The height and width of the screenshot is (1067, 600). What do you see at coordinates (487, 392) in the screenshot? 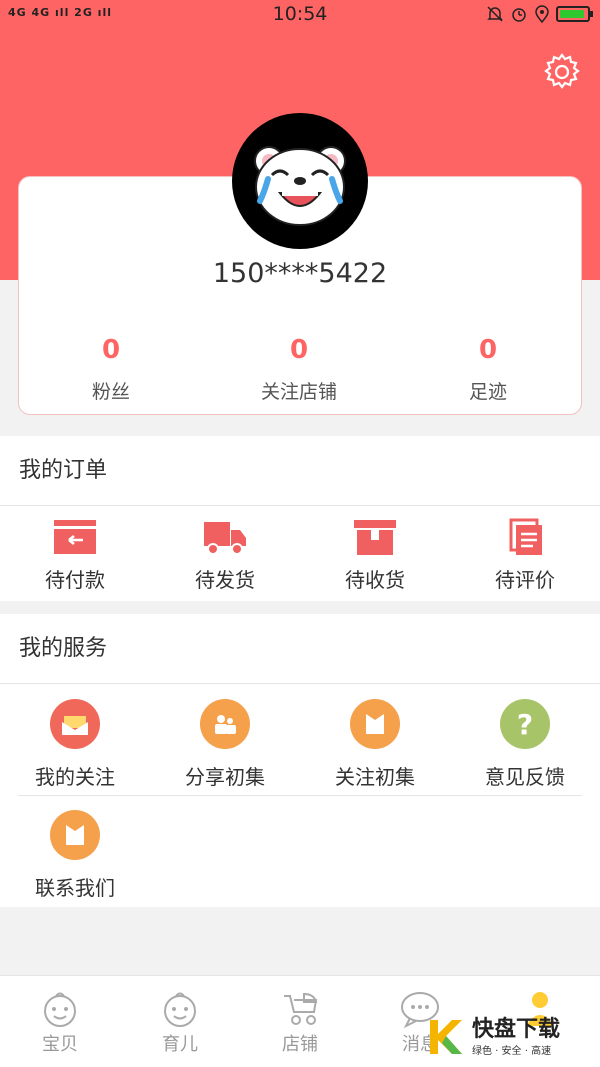
I see `stat-label: 足迹` at bounding box center [487, 392].